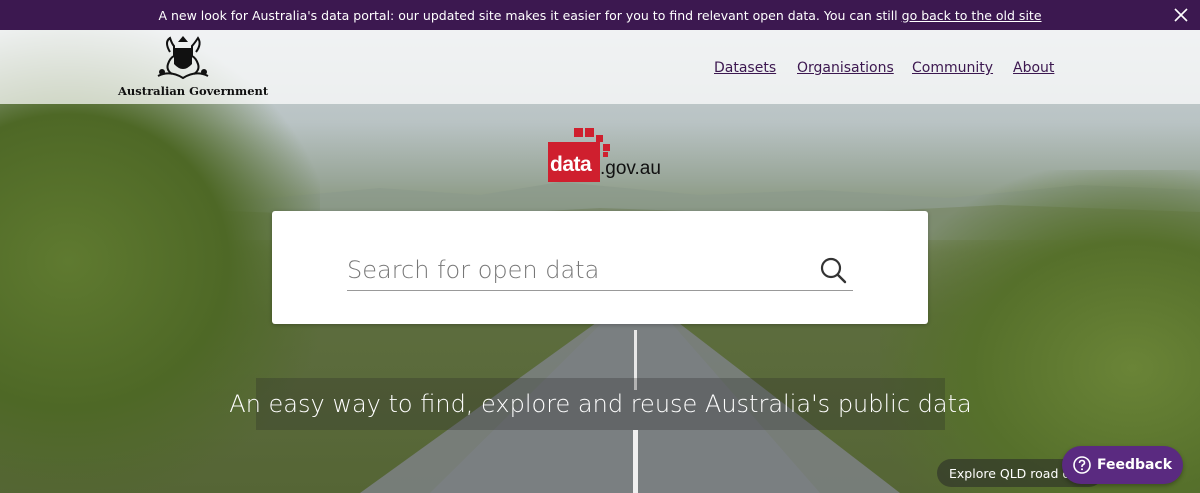 This screenshot has height=493, width=1200. What do you see at coordinates (571, 164) in the screenshot?
I see `logo-data-word: data` at bounding box center [571, 164].